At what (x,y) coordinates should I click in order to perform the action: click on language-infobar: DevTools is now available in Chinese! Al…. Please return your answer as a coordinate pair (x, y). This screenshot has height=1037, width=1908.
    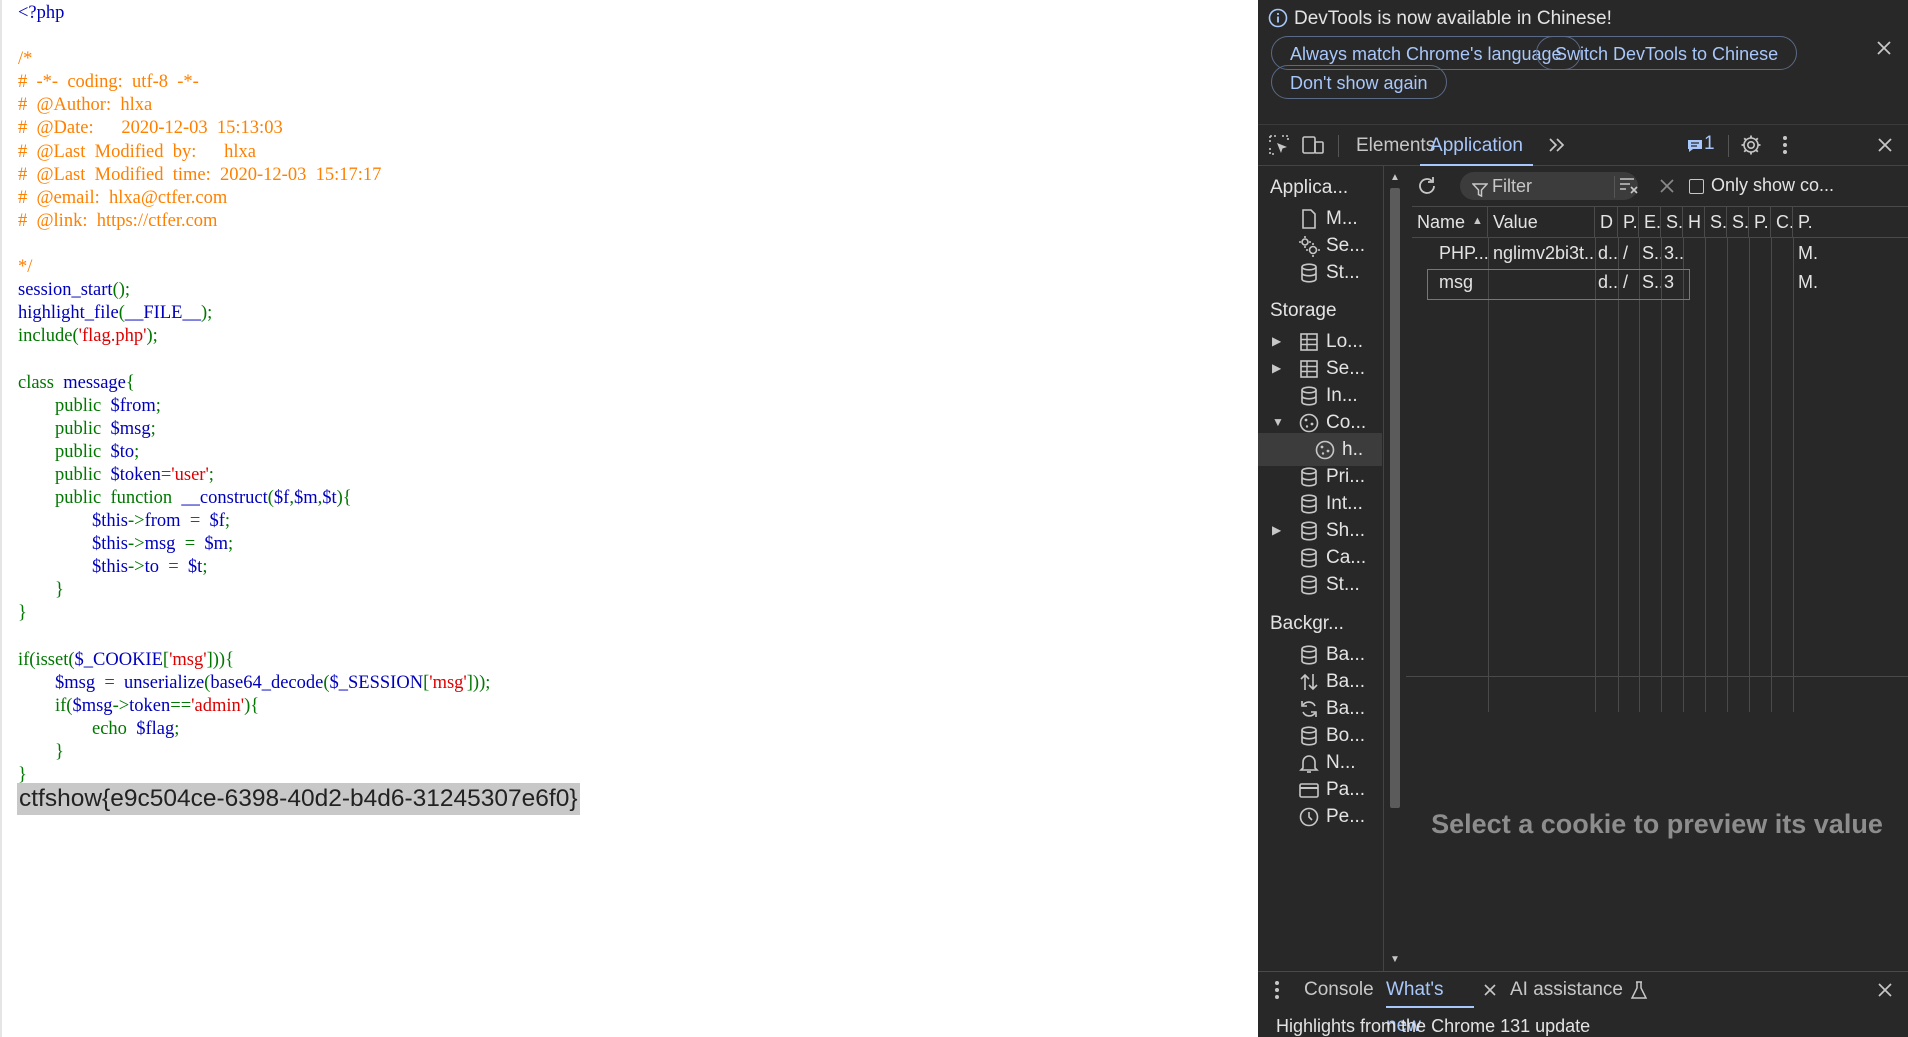
    Looking at the image, I should click on (1583, 62).